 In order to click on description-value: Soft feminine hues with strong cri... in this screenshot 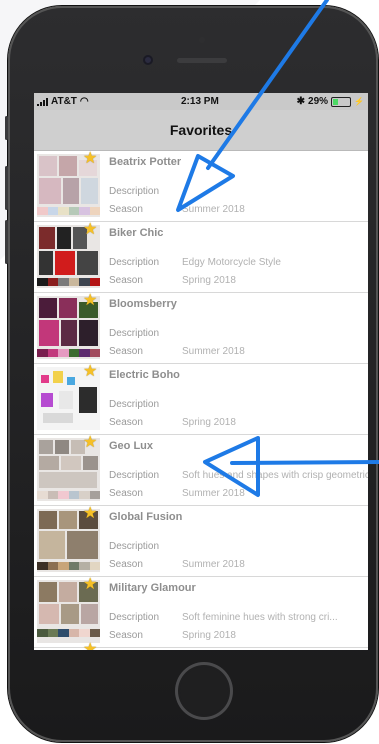, I will do `click(260, 617)`.